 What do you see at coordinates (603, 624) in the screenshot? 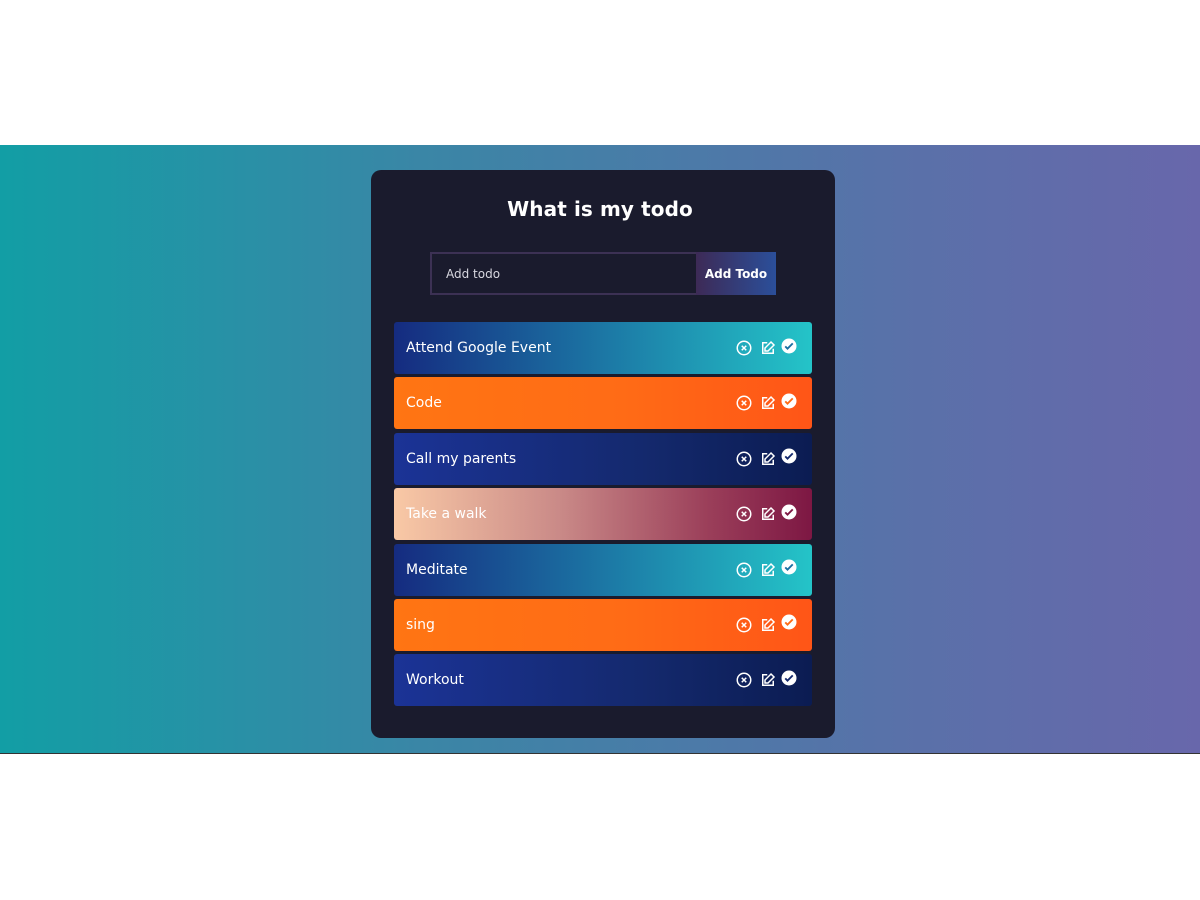
I see `todo-item: sing` at bounding box center [603, 624].